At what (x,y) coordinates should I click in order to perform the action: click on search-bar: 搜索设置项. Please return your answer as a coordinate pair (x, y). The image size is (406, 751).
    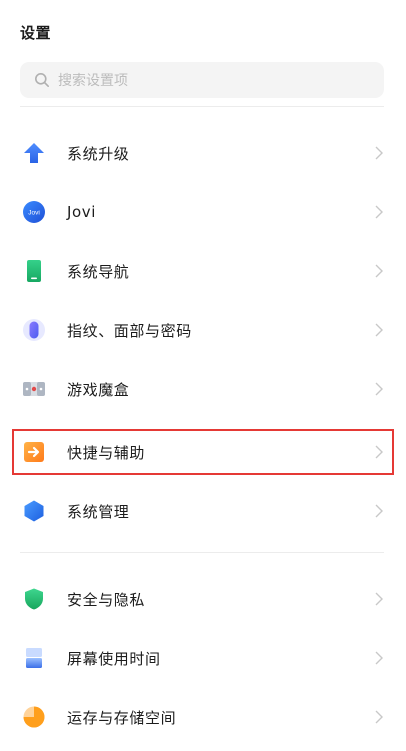
    Looking at the image, I should click on (202, 80).